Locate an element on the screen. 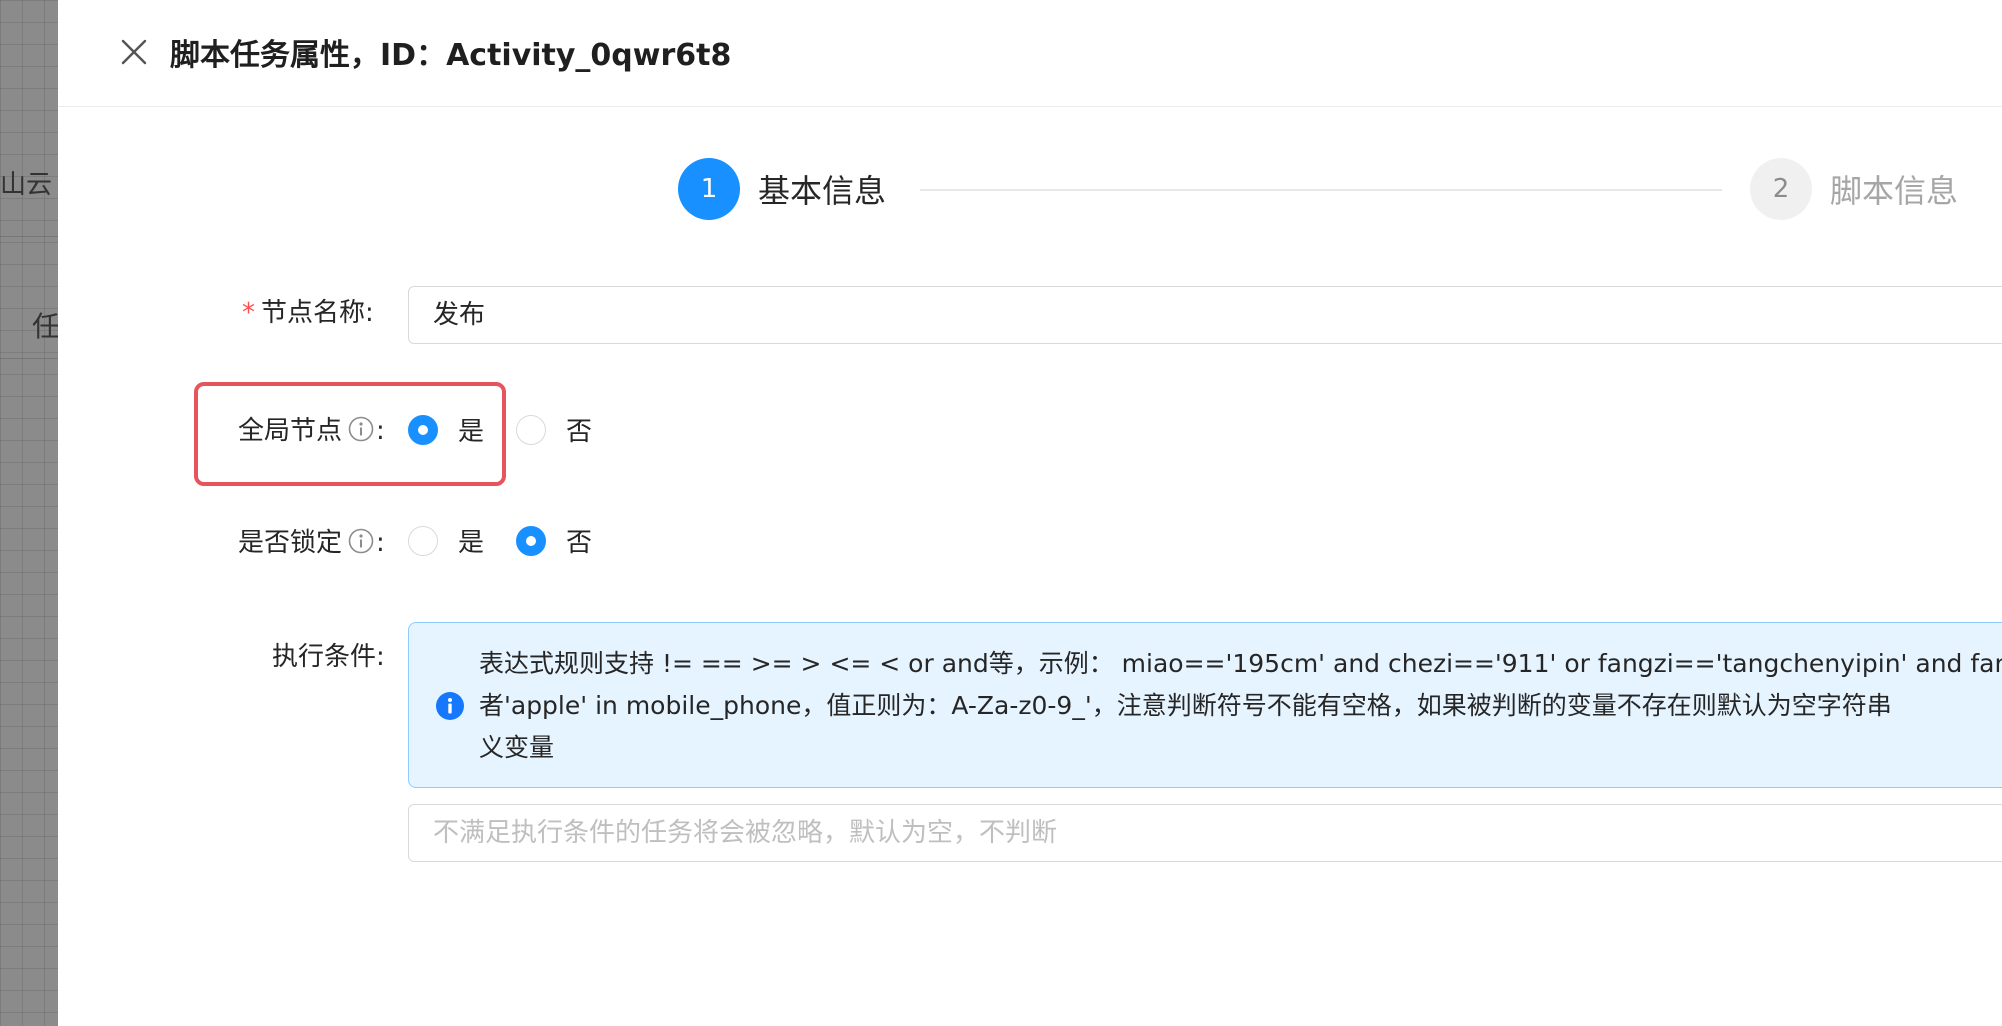  global-node-yes-label: 是 is located at coordinates (471, 429).